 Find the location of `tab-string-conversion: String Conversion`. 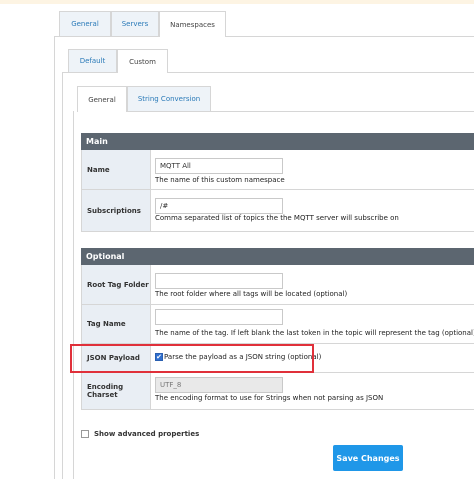

tab-string-conversion: String Conversion is located at coordinates (169, 98).